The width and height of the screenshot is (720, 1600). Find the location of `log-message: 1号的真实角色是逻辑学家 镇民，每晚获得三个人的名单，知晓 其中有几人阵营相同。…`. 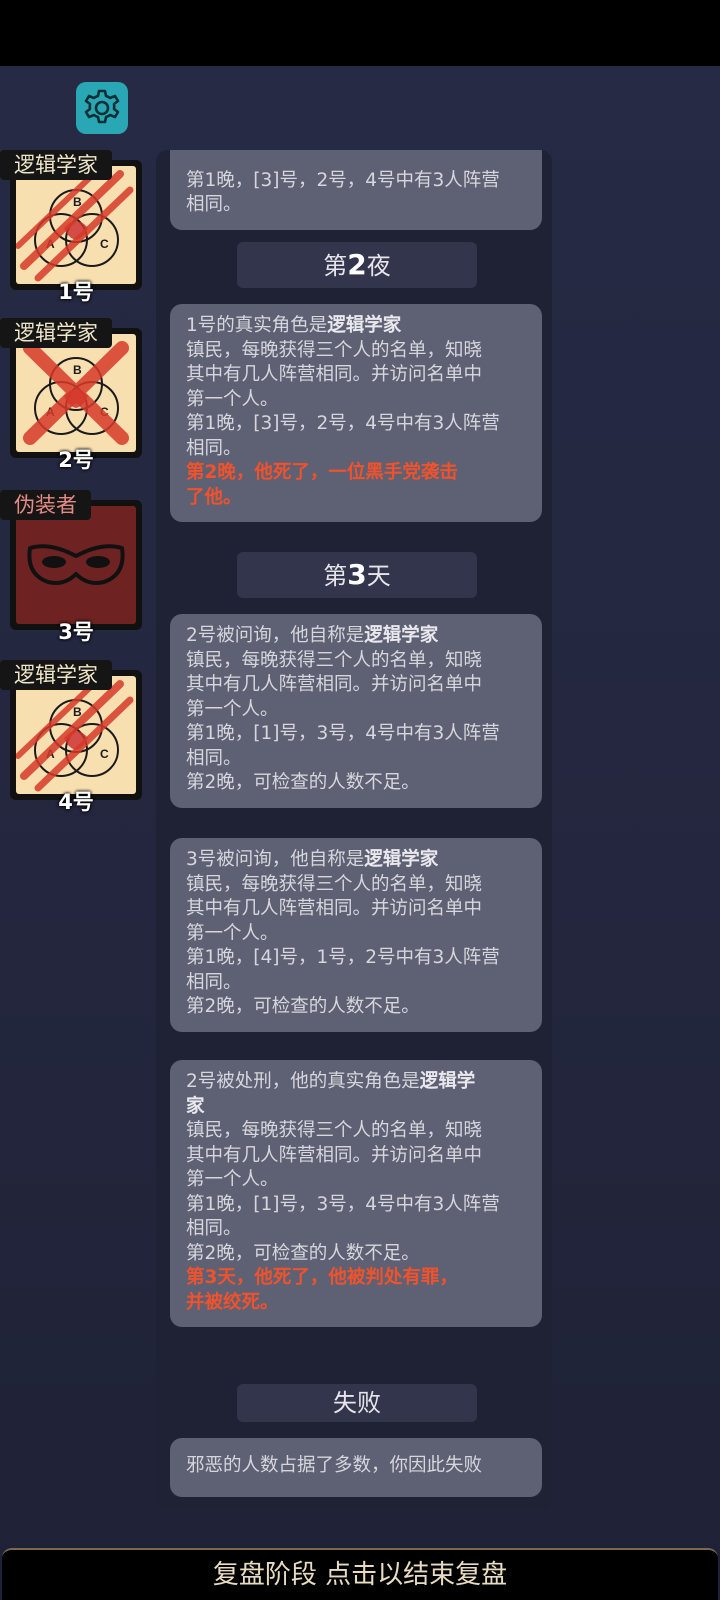

log-message: 1号的真实角色是逻辑学家 镇民，每晚获得三个人的名单，知晓 其中有几人阵营相同。… is located at coordinates (356, 413).